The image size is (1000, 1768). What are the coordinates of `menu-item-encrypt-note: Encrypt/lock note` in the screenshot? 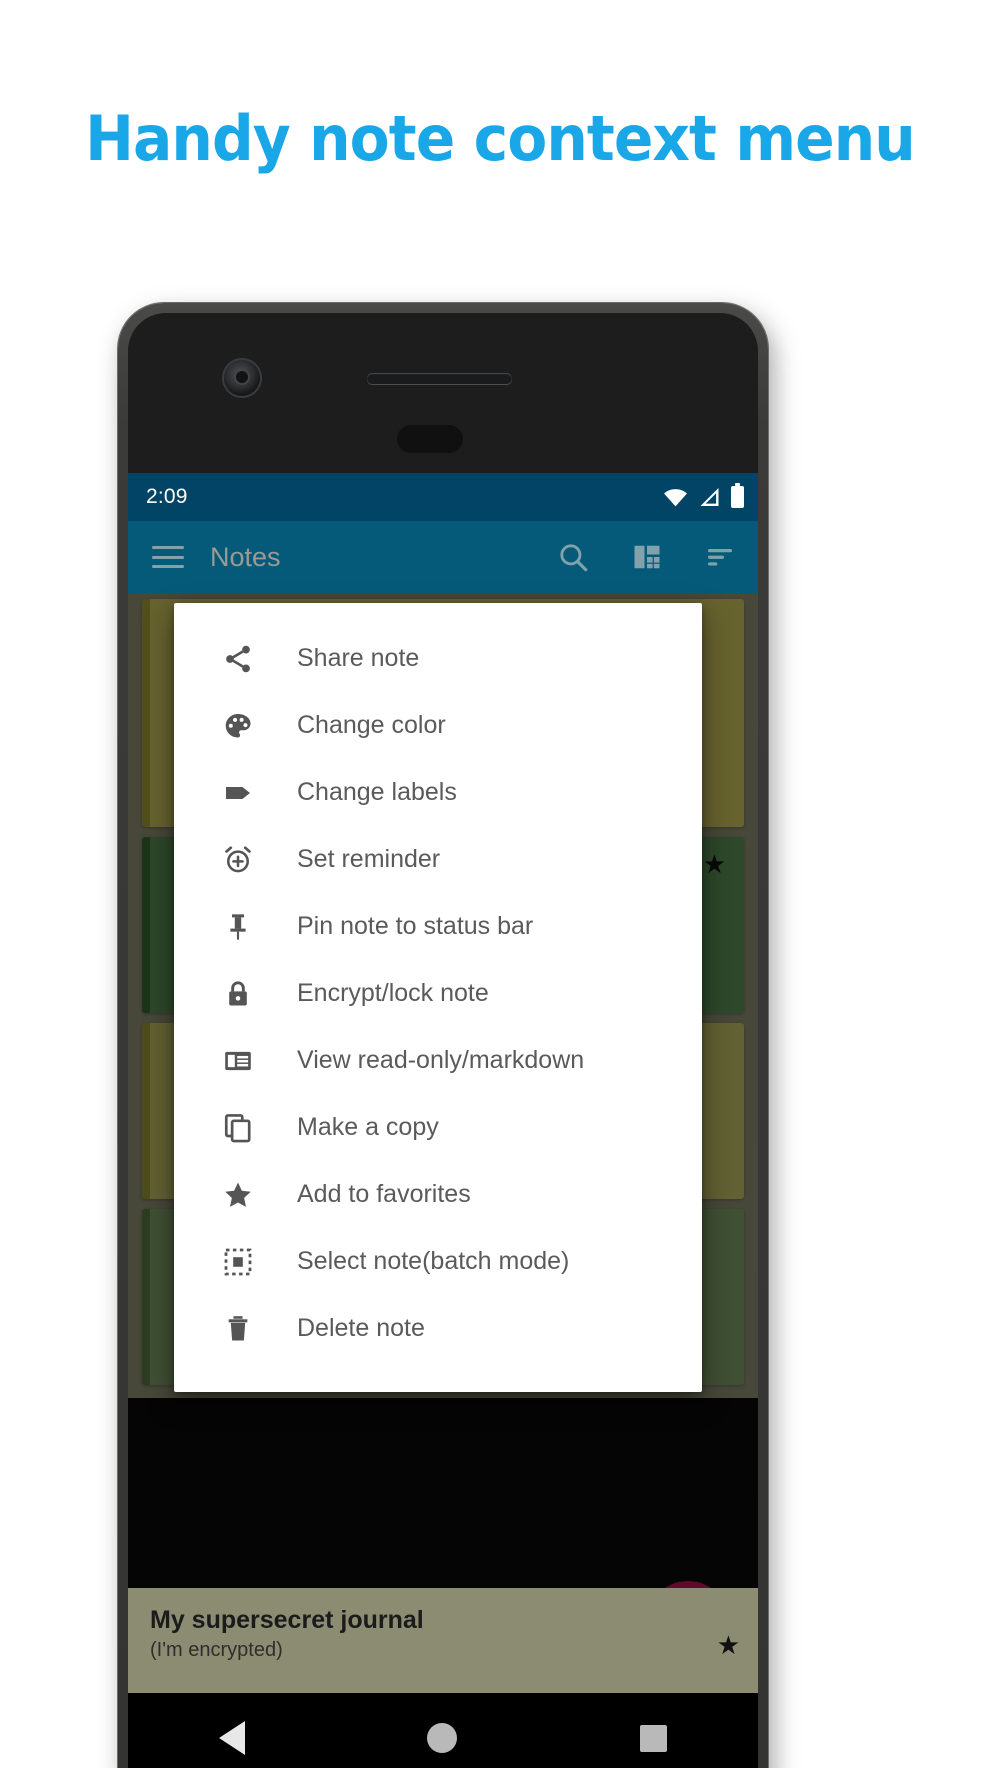 It's located at (438, 993).